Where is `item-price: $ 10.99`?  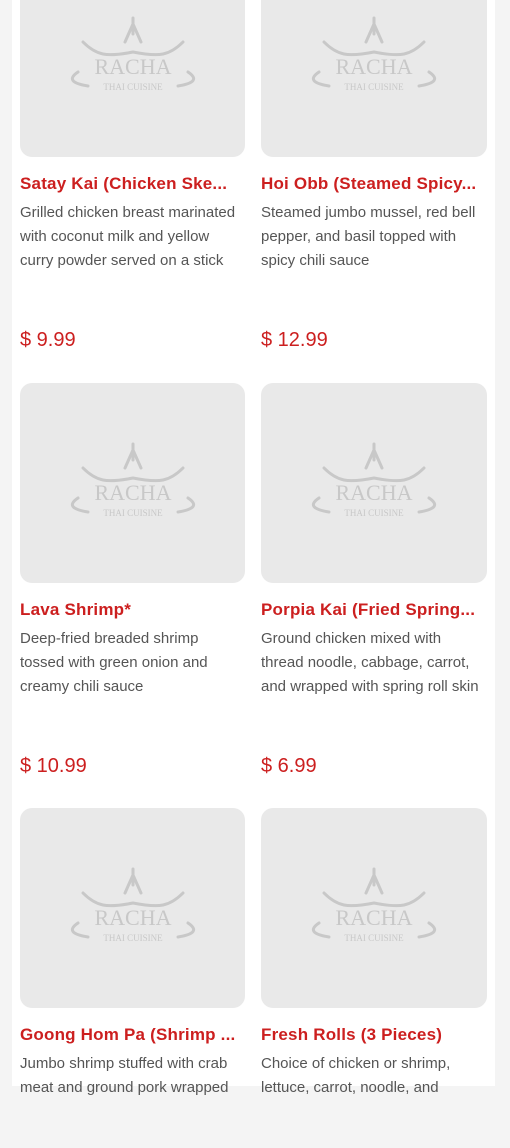
item-price: $ 10.99 is located at coordinates (53, 766).